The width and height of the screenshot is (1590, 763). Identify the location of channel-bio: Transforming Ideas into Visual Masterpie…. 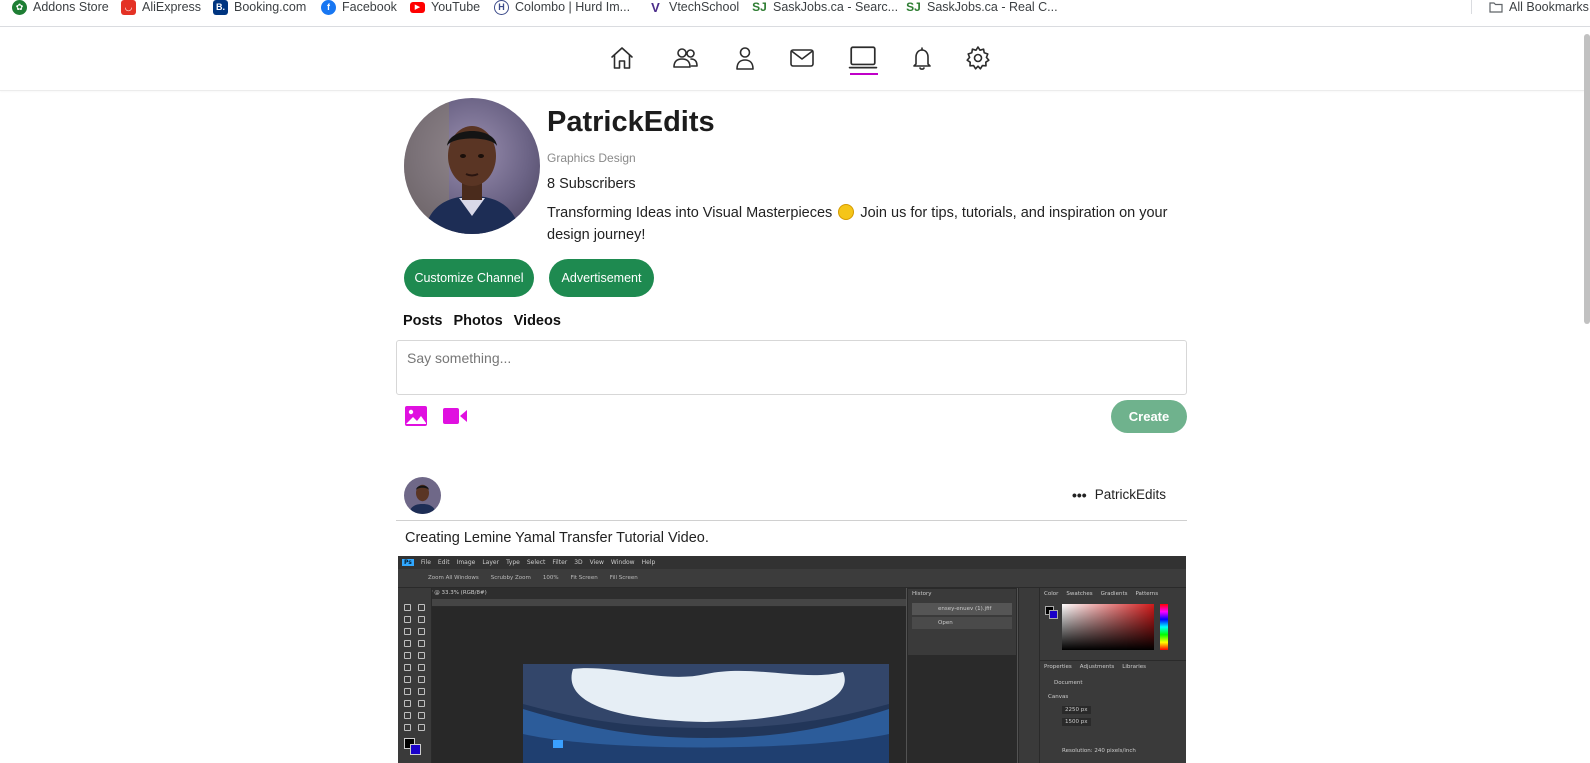
(862, 224).